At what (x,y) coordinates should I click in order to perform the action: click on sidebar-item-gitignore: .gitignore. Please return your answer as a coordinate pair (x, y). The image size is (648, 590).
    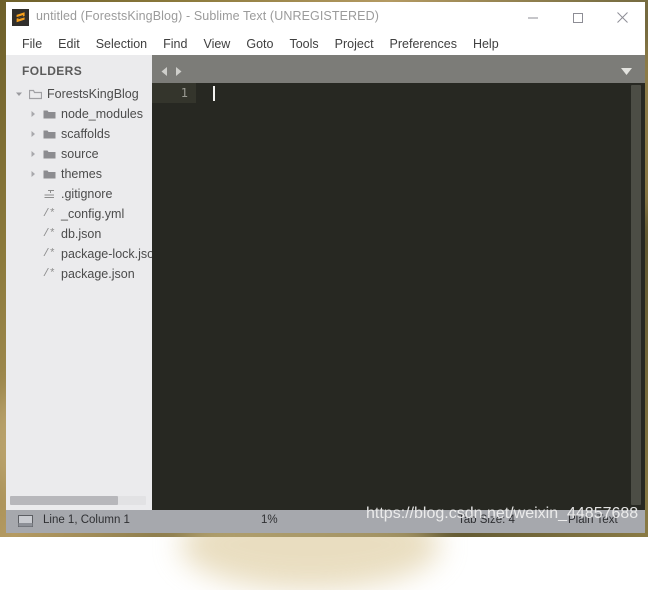
    Looking at the image, I should click on (79, 194).